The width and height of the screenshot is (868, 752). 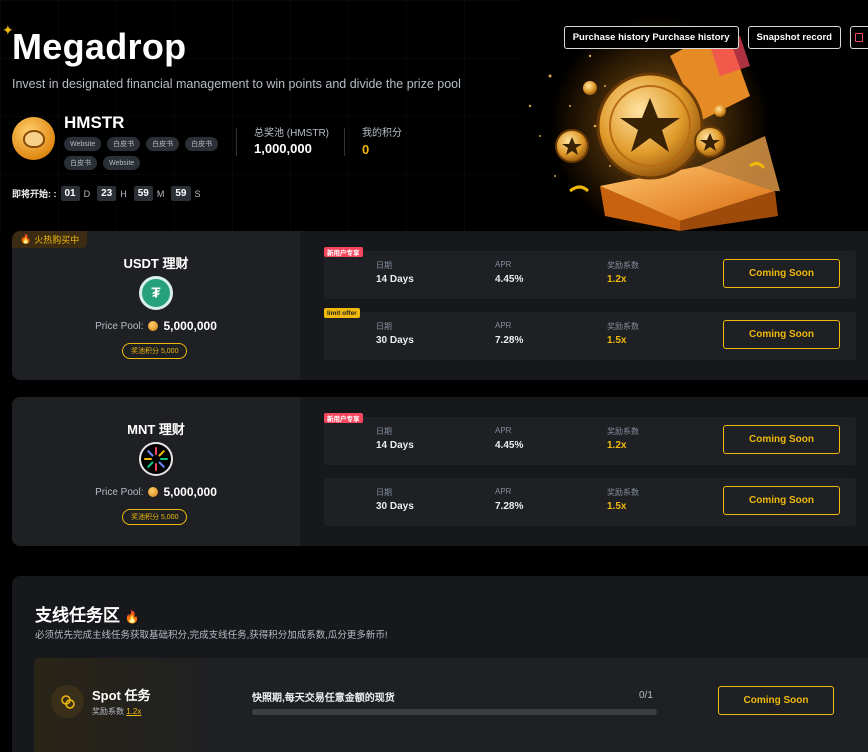 What do you see at coordinates (156, 293) in the screenshot?
I see `usdt-coin-icon: ₮` at bounding box center [156, 293].